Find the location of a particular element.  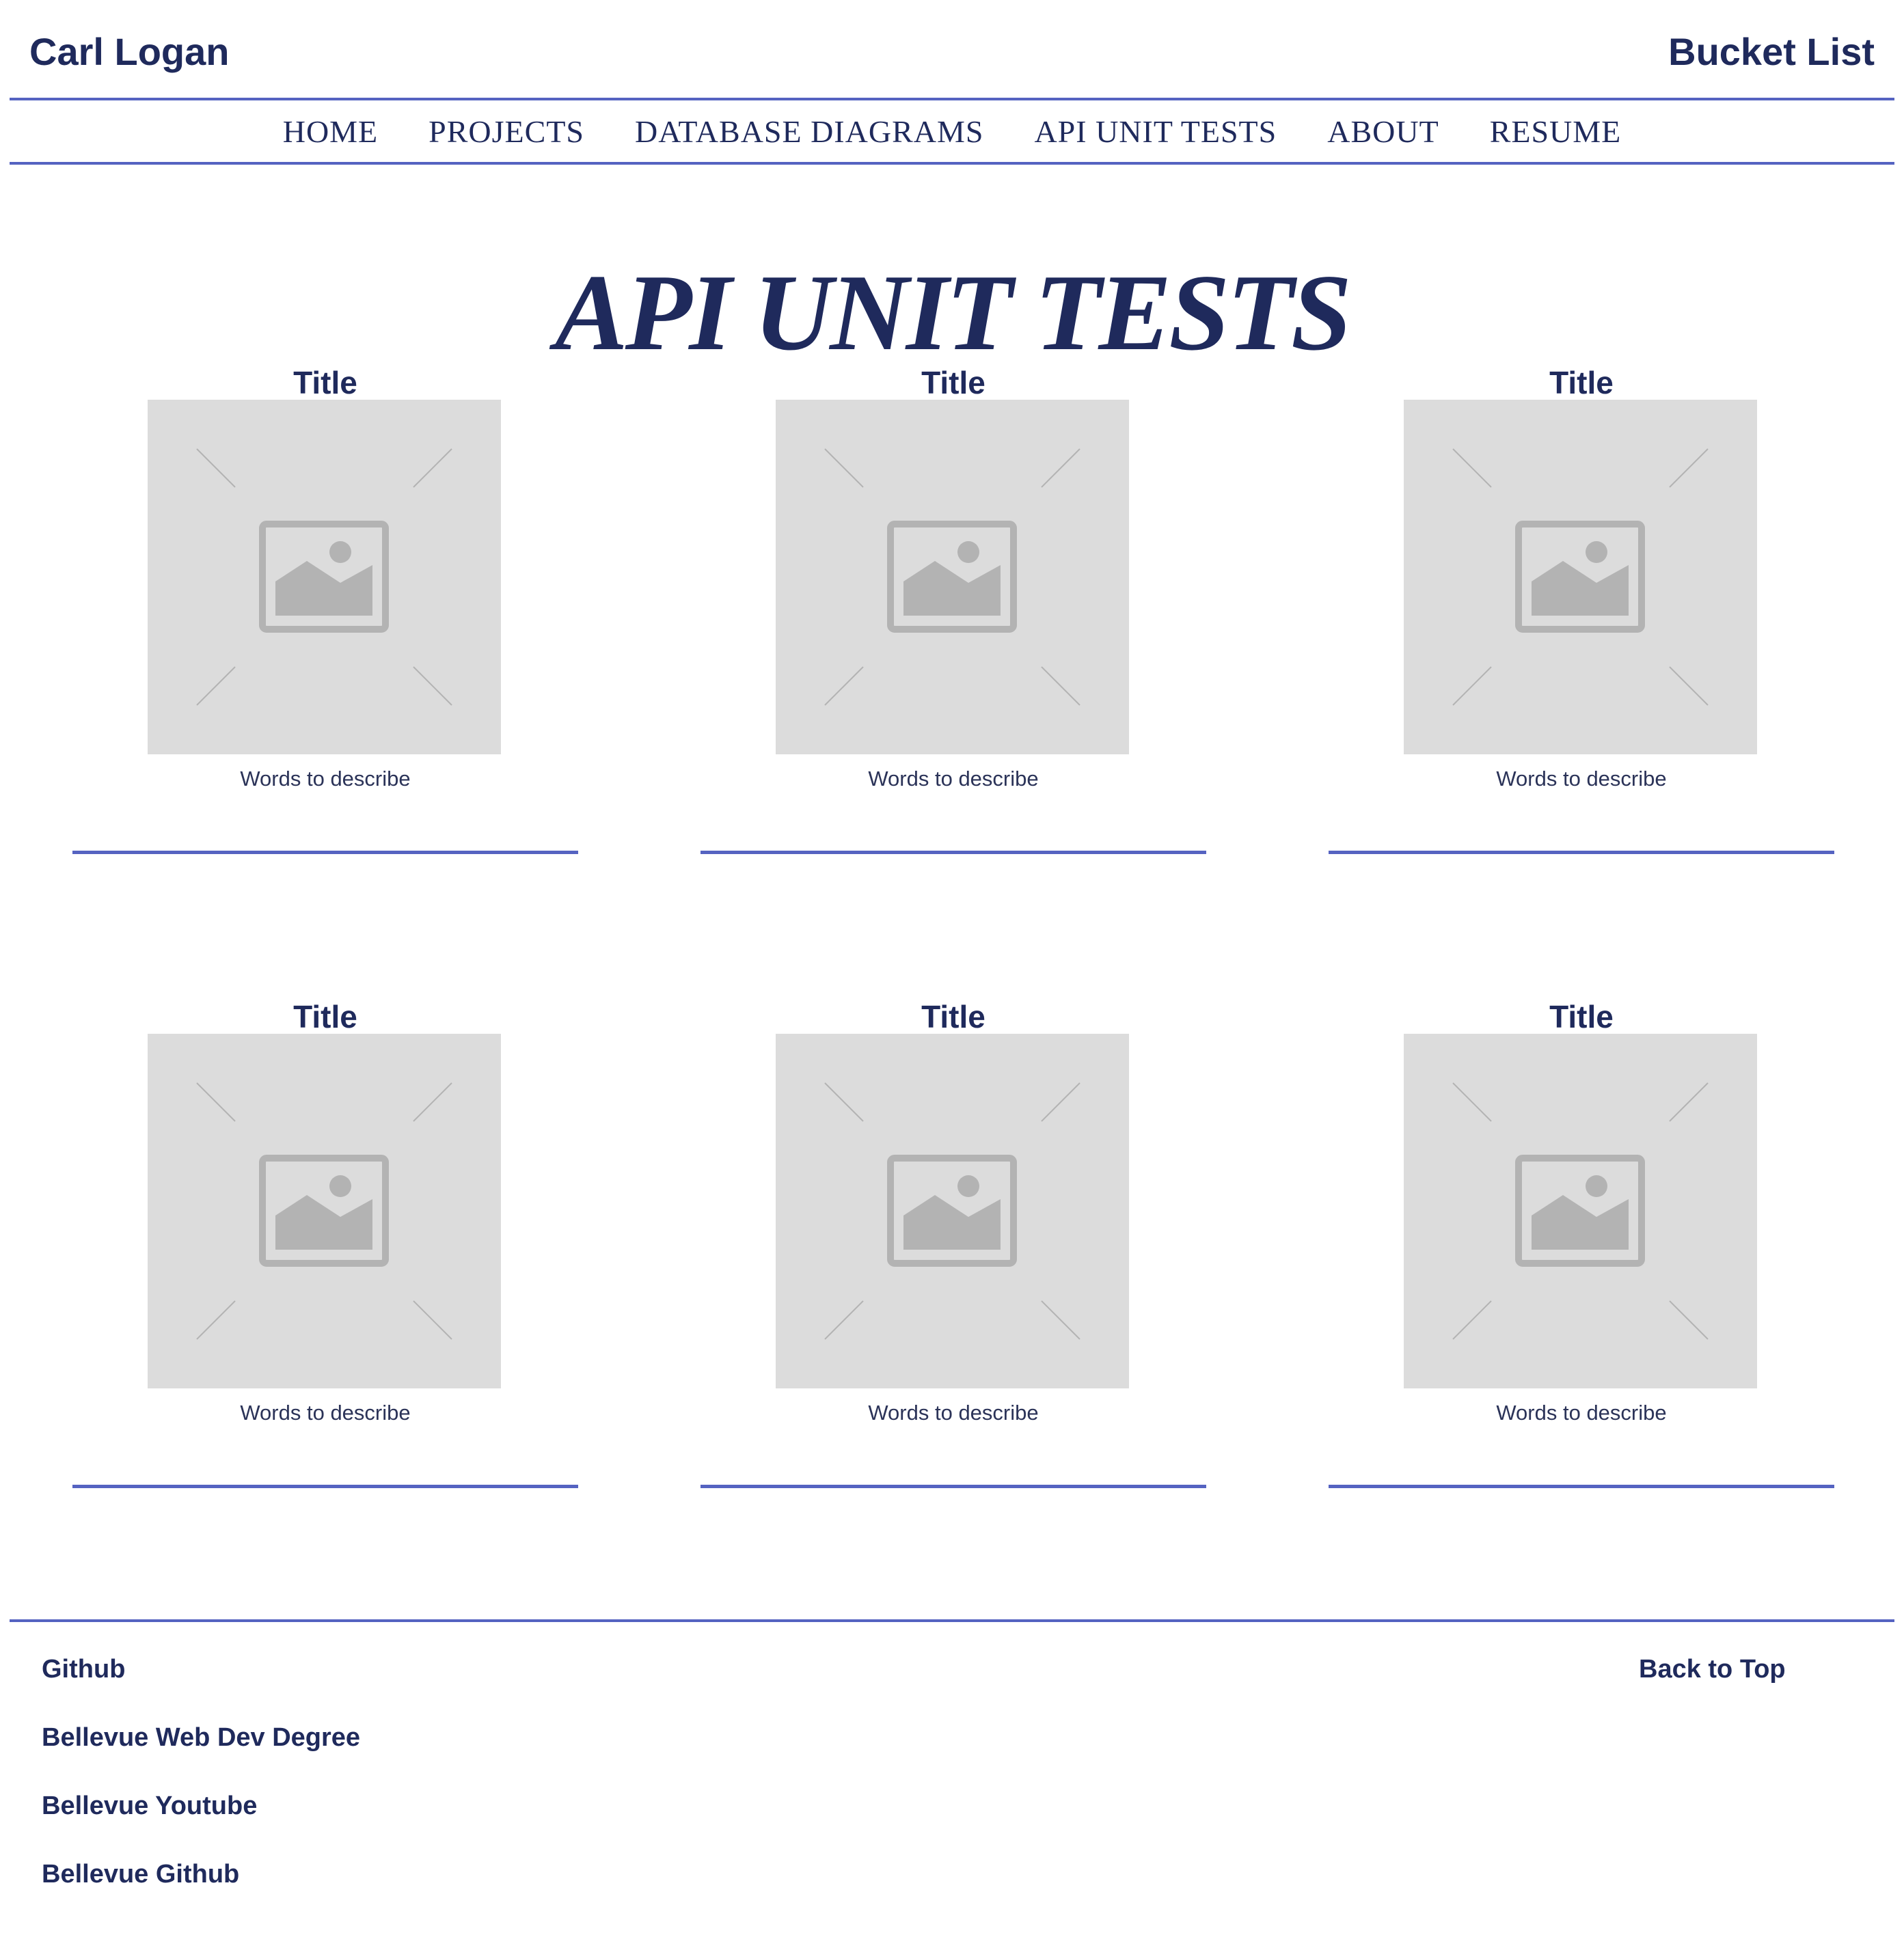

nav-item-database-diagrams: DATABASE DIAGRAMS is located at coordinates (809, 131).